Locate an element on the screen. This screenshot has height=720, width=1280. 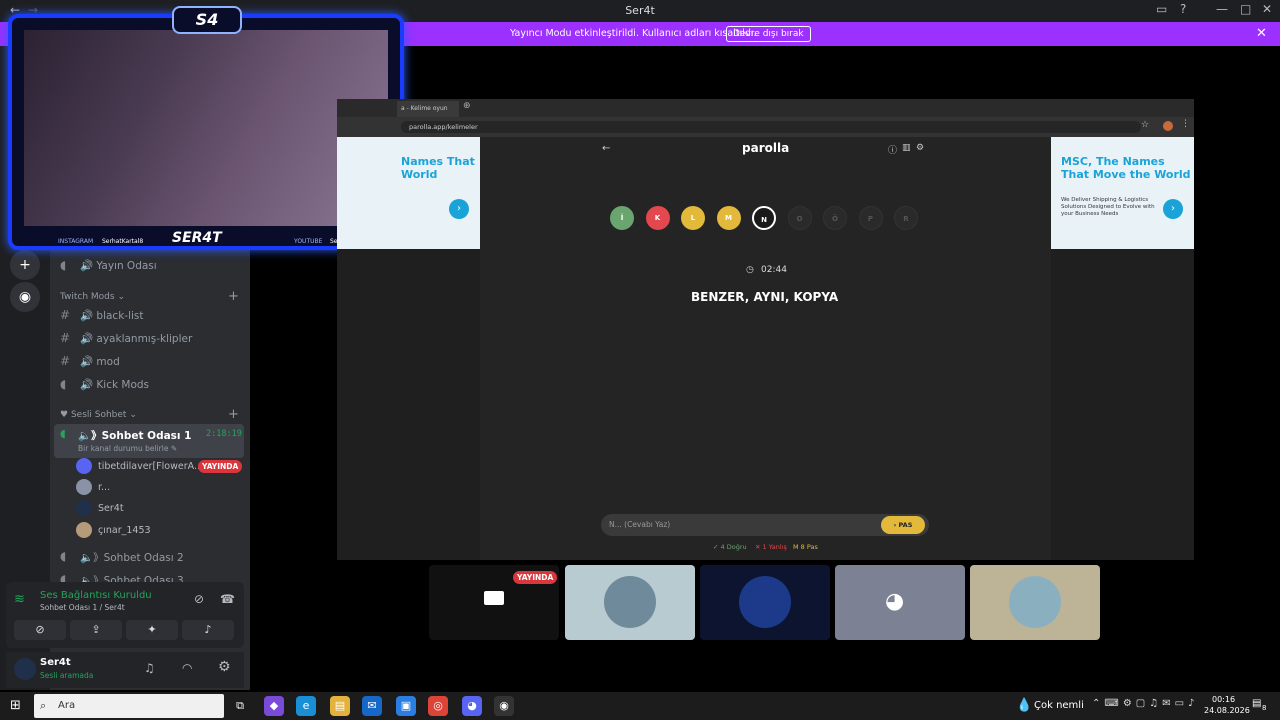
channel-yayin-odasi: ◖ 🔊 Yayın Odası is located at coordinates (151, 266).